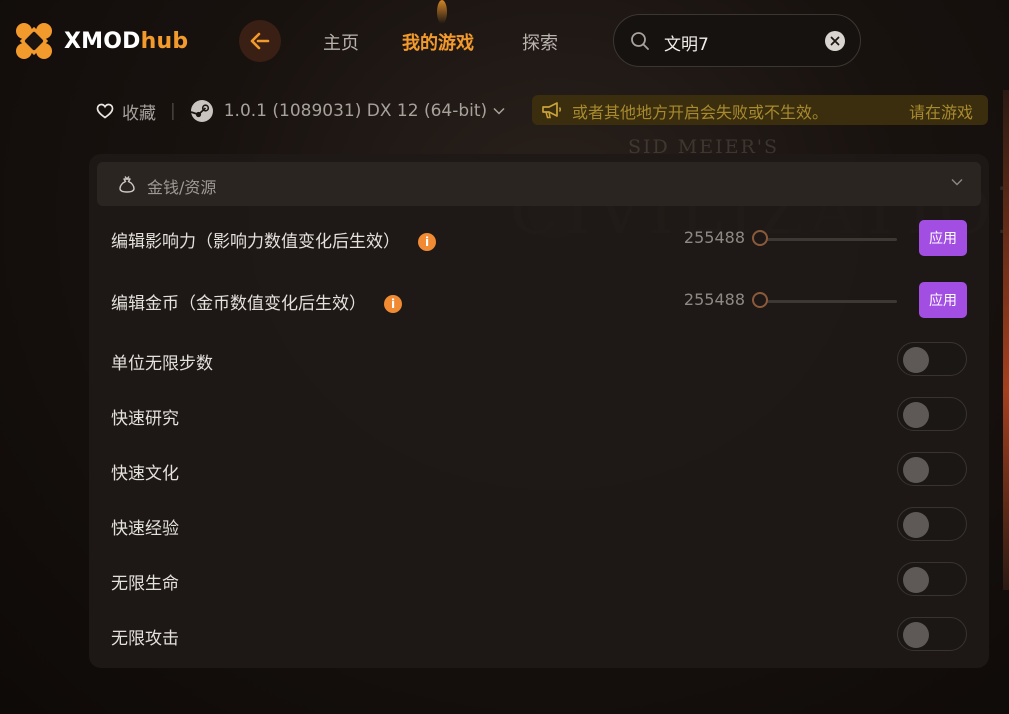 The image size is (1009, 714). What do you see at coordinates (164, 41) in the screenshot?
I see `logo-text-hub: hub` at bounding box center [164, 41].